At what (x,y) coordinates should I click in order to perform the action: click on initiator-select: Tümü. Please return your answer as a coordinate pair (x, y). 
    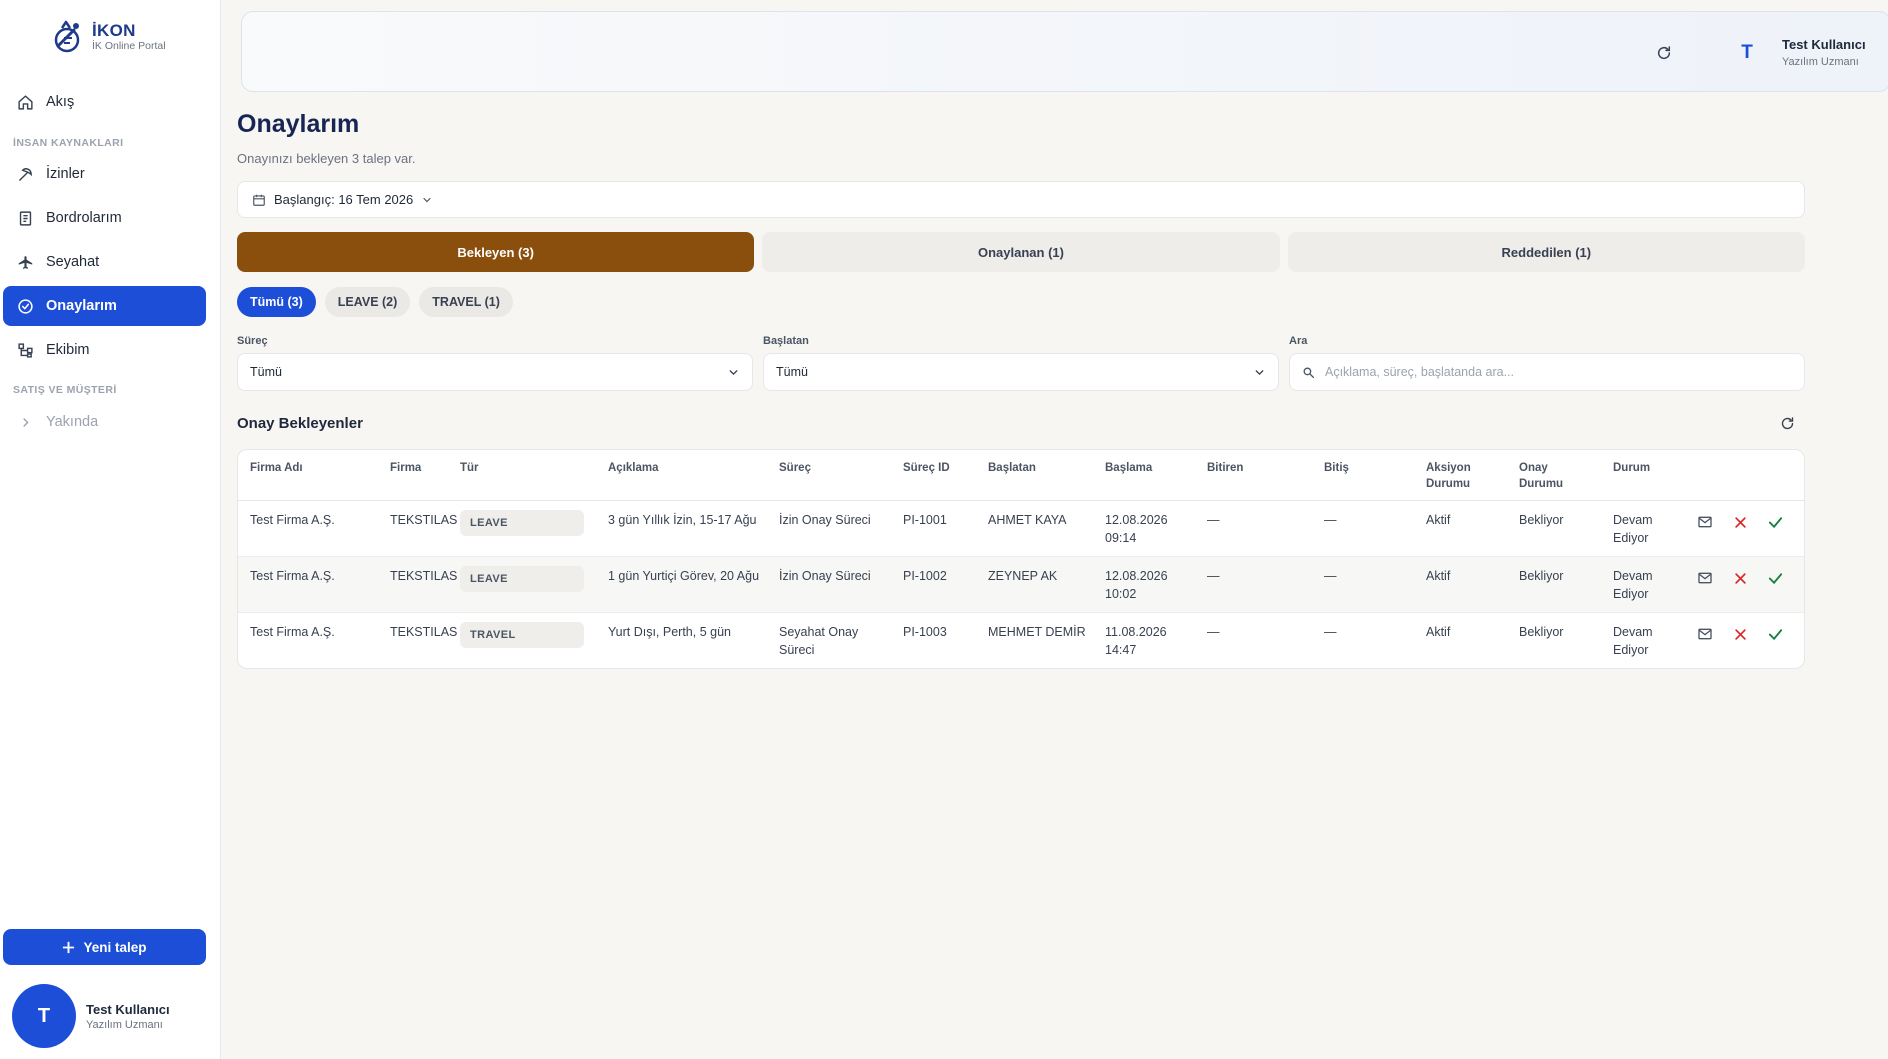
    Looking at the image, I should click on (1021, 372).